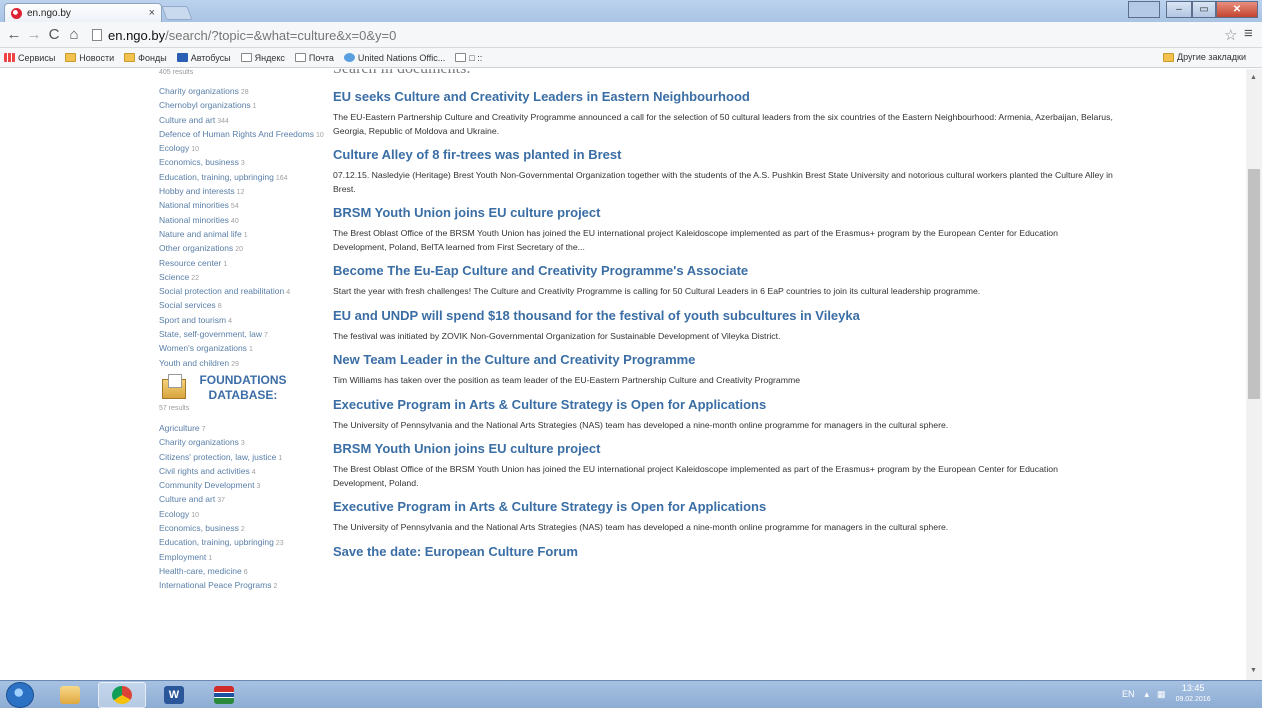 This screenshot has width=1262, height=708. I want to click on category-link: Education, training, upbringing 23, so click(244, 543).